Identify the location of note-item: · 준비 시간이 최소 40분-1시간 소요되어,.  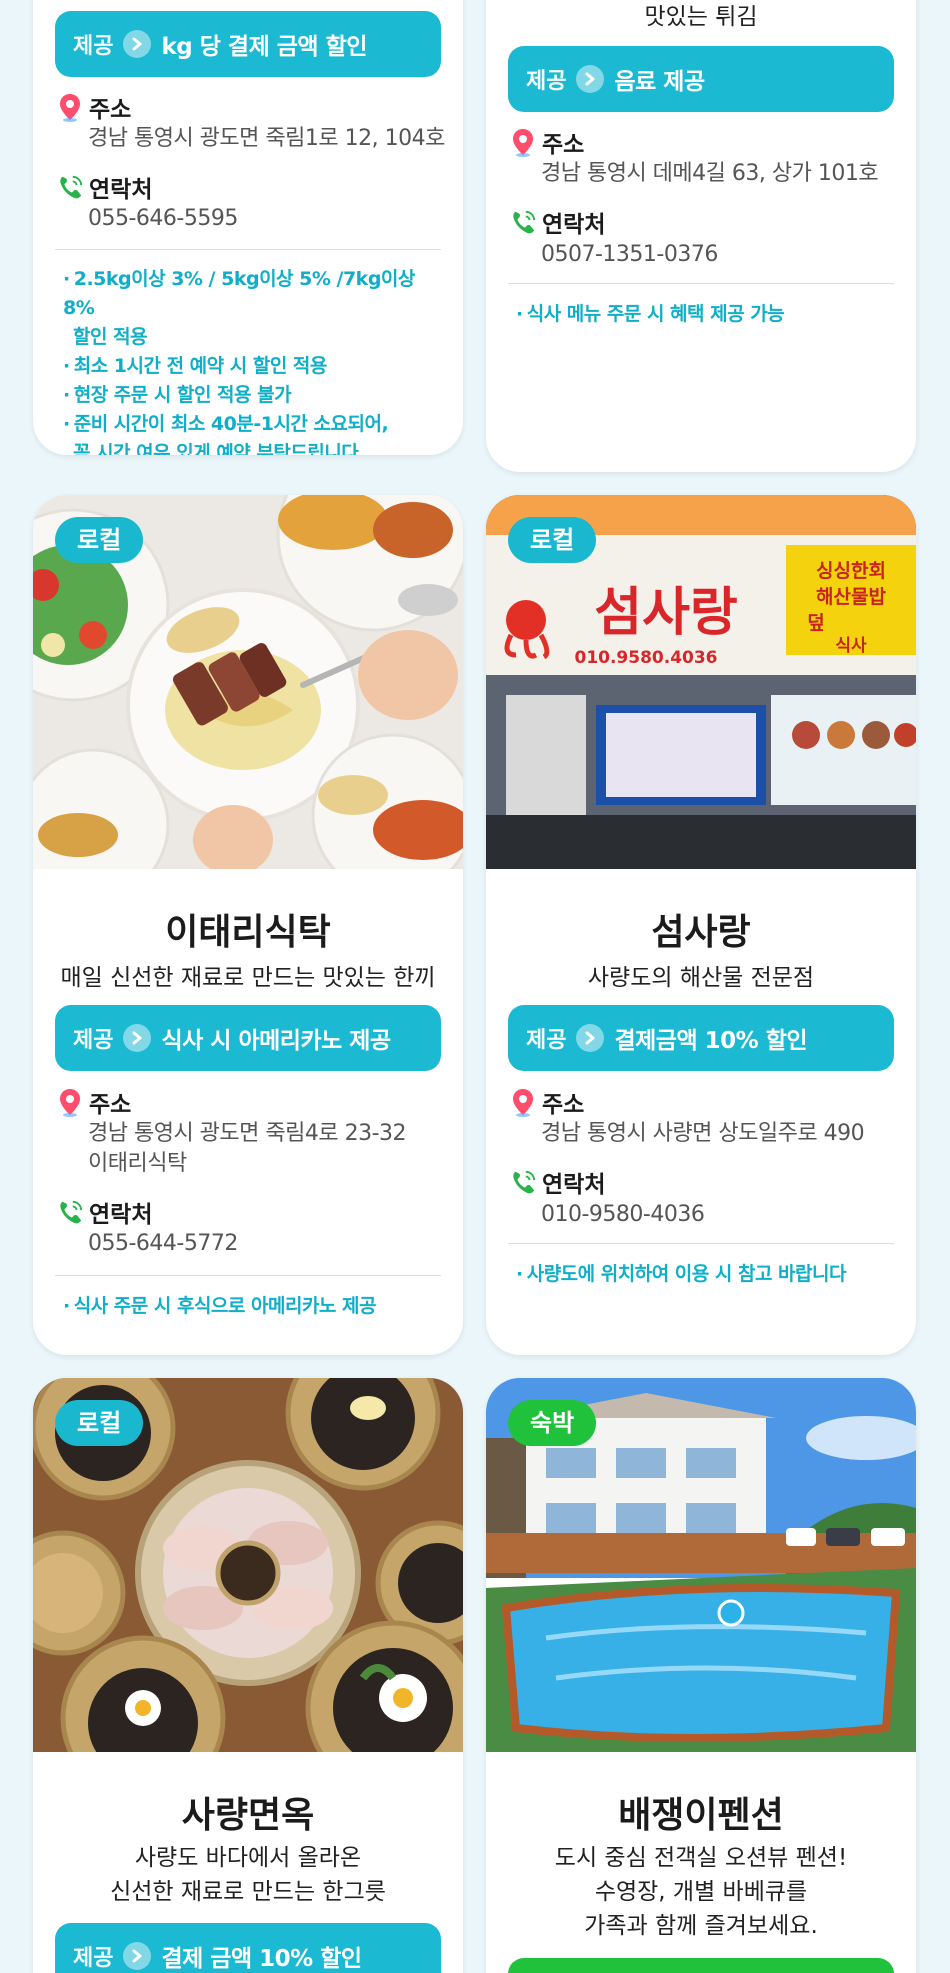
(226, 424).